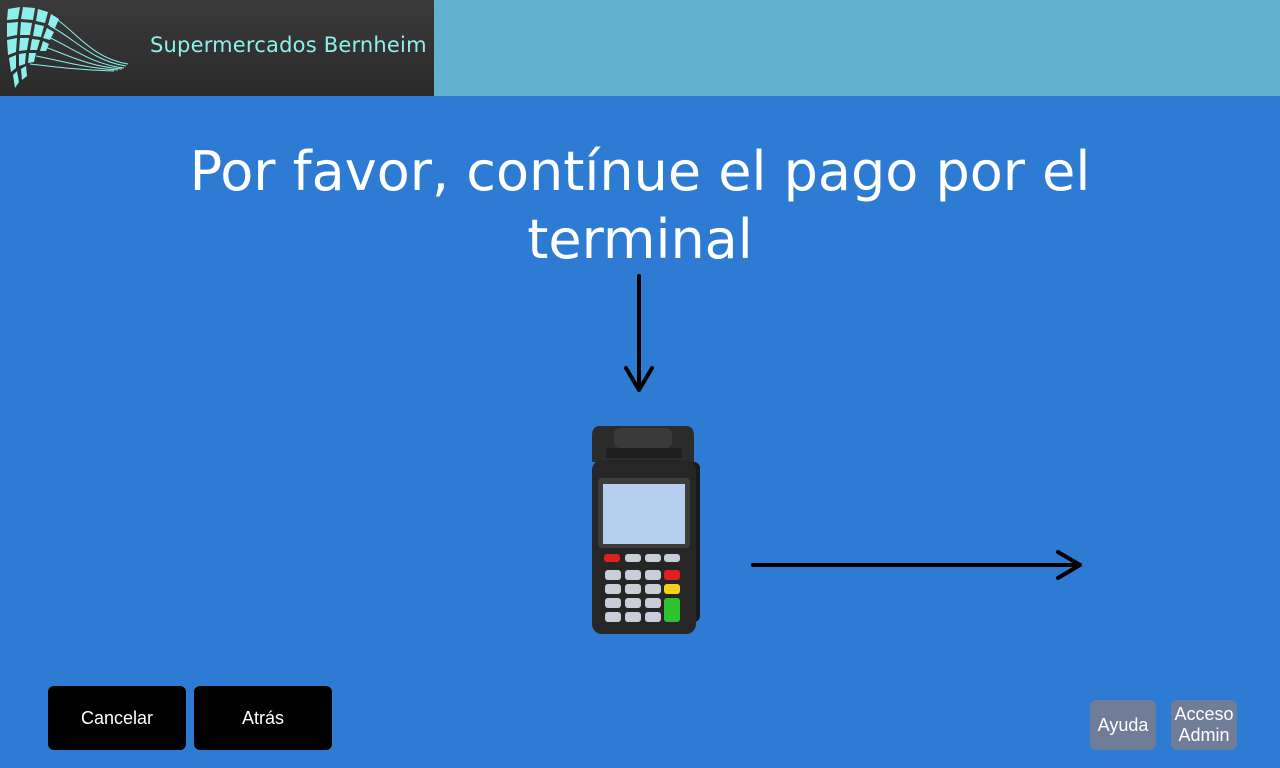  What do you see at coordinates (639, 333) in the screenshot?
I see `arrow-down-icon` at bounding box center [639, 333].